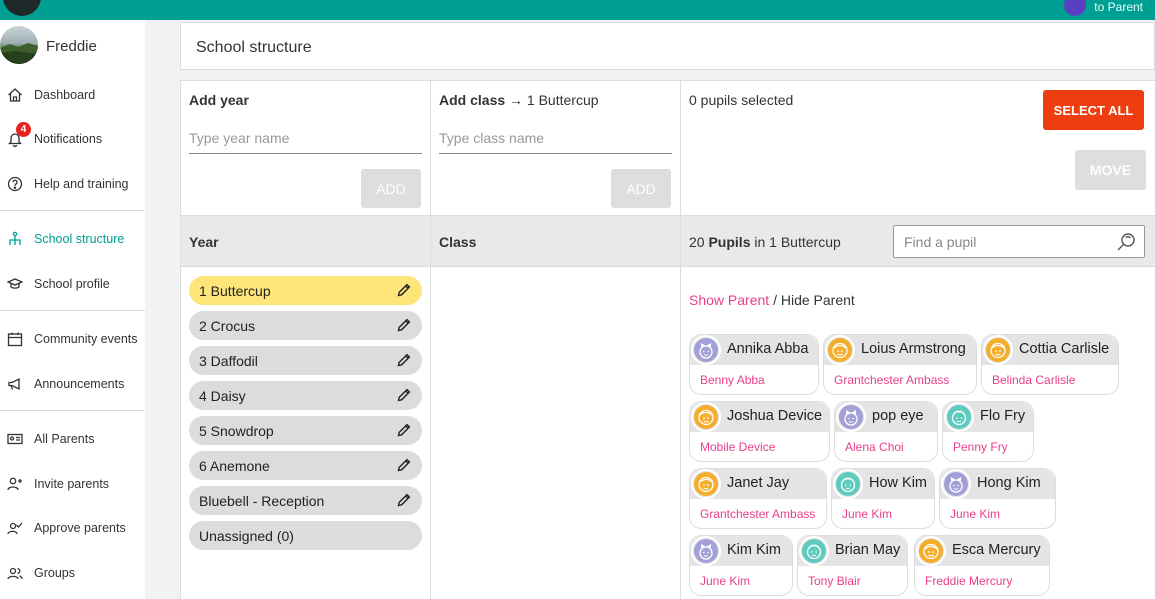 This screenshot has width=1155, height=599. I want to click on sidebar-item-invite-parents: Invite parents, so click(72, 484).